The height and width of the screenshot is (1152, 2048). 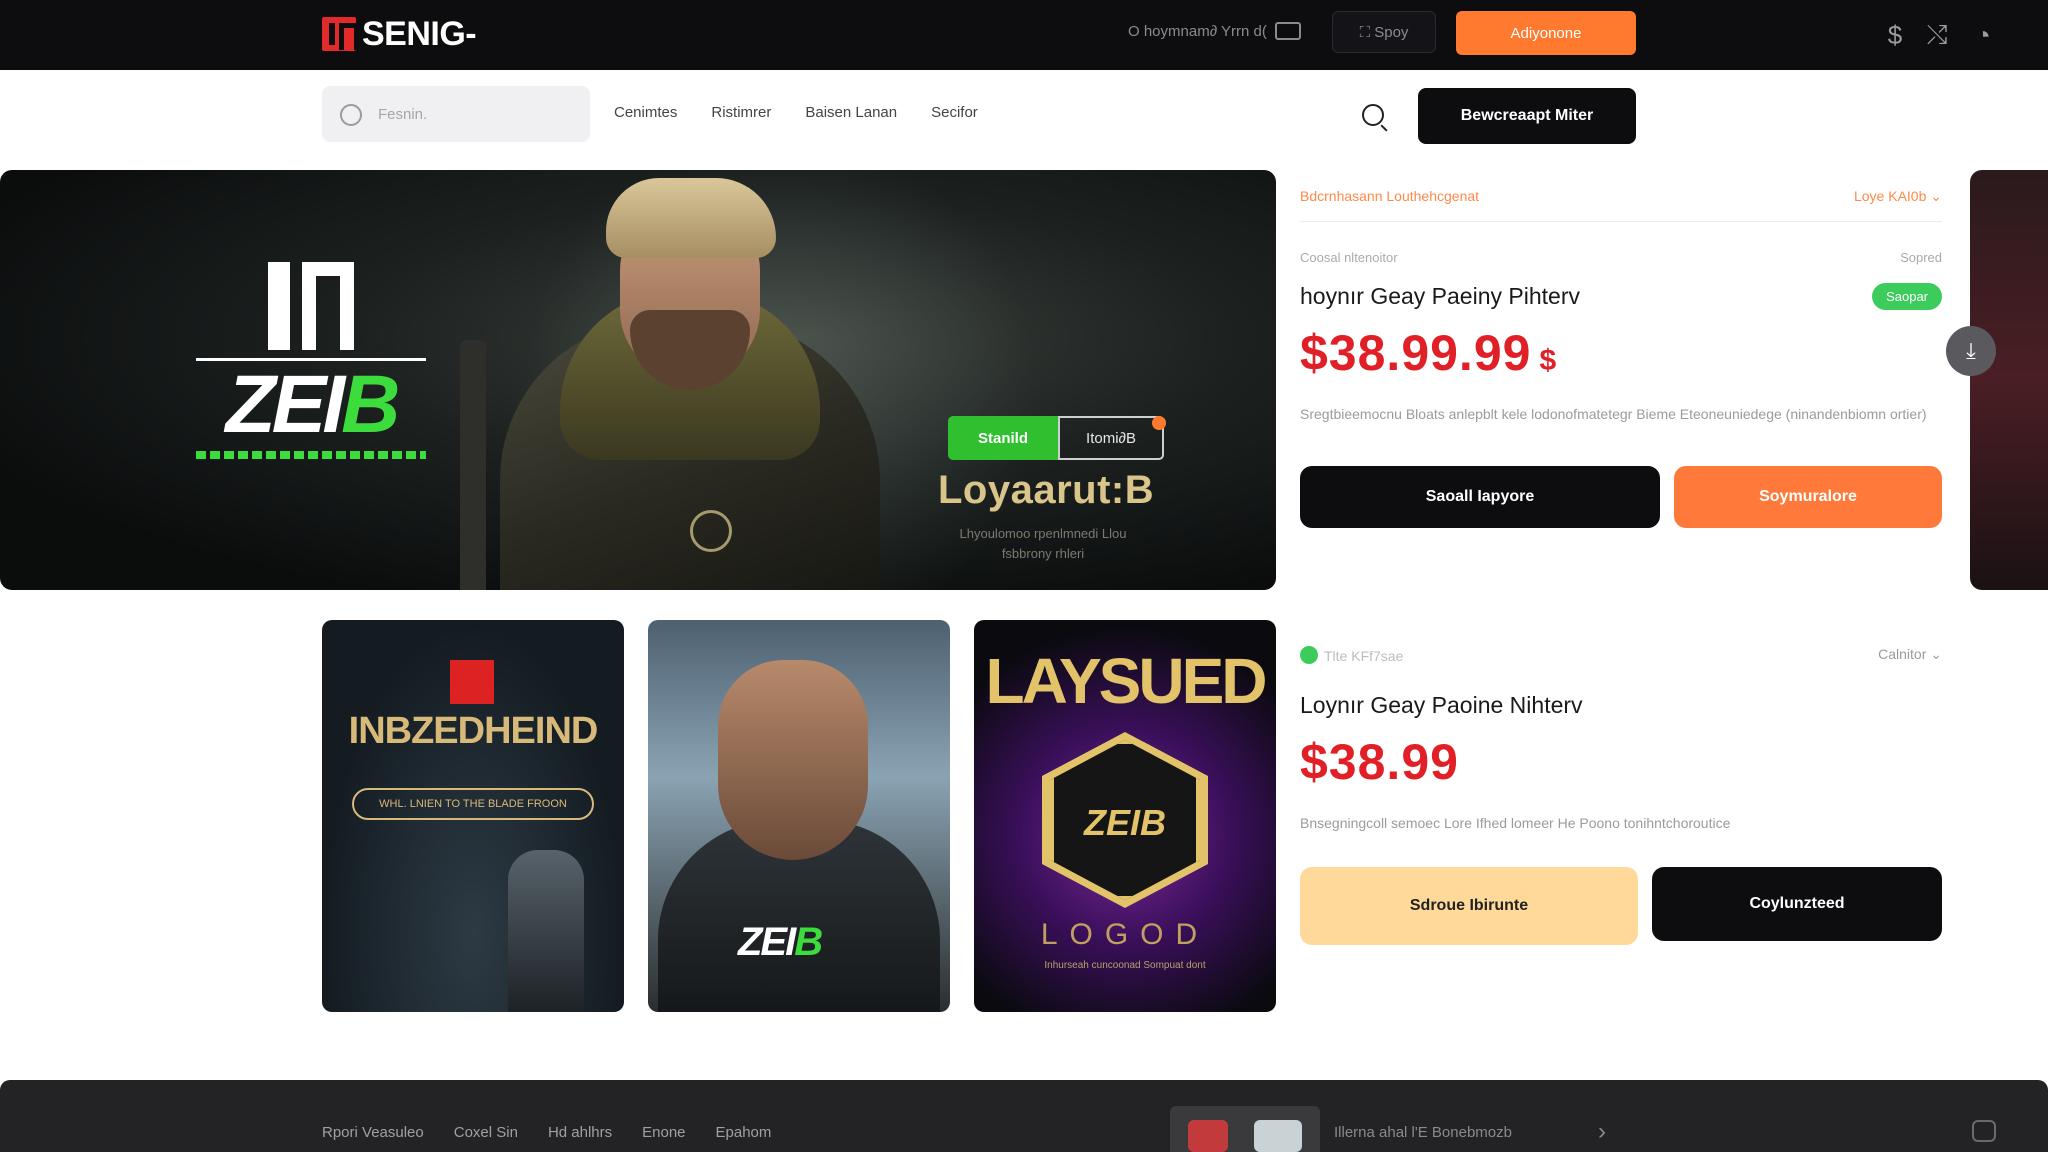 What do you see at coordinates (1351, 655) in the screenshot?
I see `card-2-category: Tlte KFf7sae` at bounding box center [1351, 655].